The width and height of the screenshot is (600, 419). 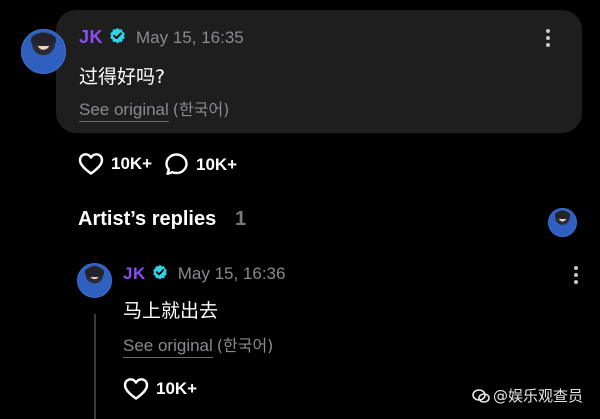 What do you see at coordinates (576, 276) in the screenshot?
I see `reply-more-vertical-icon` at bounding box center [576, 276].